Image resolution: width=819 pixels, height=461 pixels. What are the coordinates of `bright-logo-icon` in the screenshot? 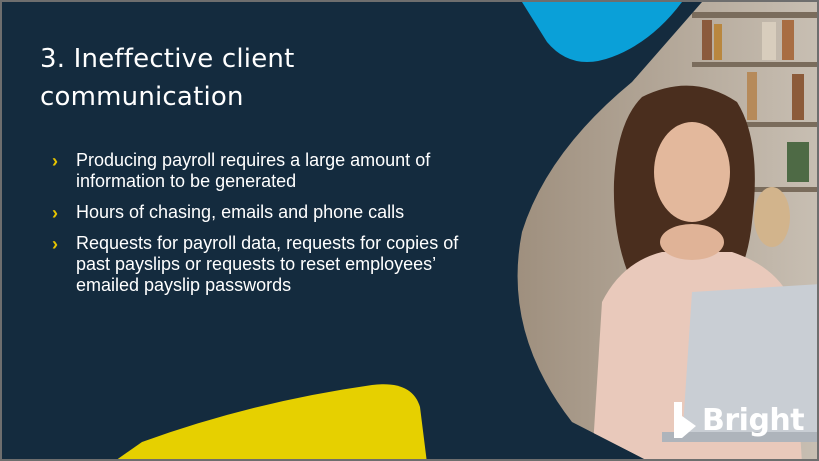 It's located at (685, 420).